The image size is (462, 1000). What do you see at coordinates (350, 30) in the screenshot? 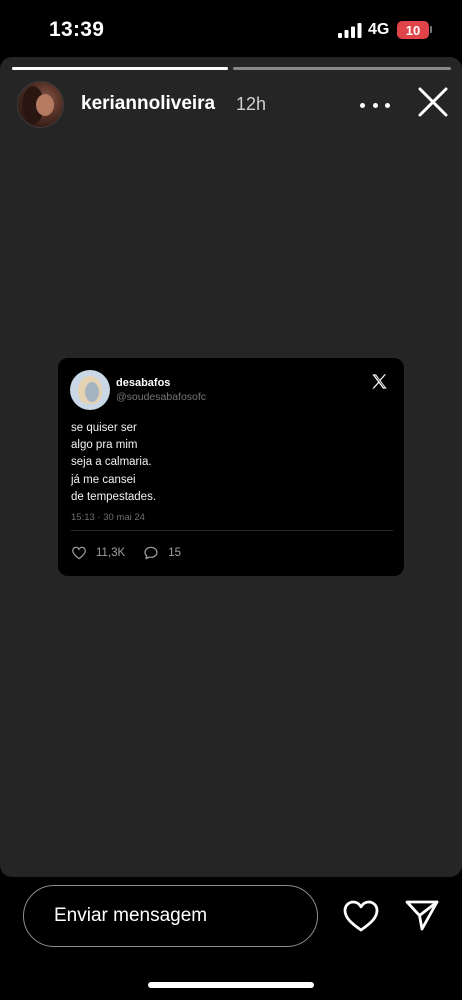
I see `signal-icon` at bounding box center [350, 30].